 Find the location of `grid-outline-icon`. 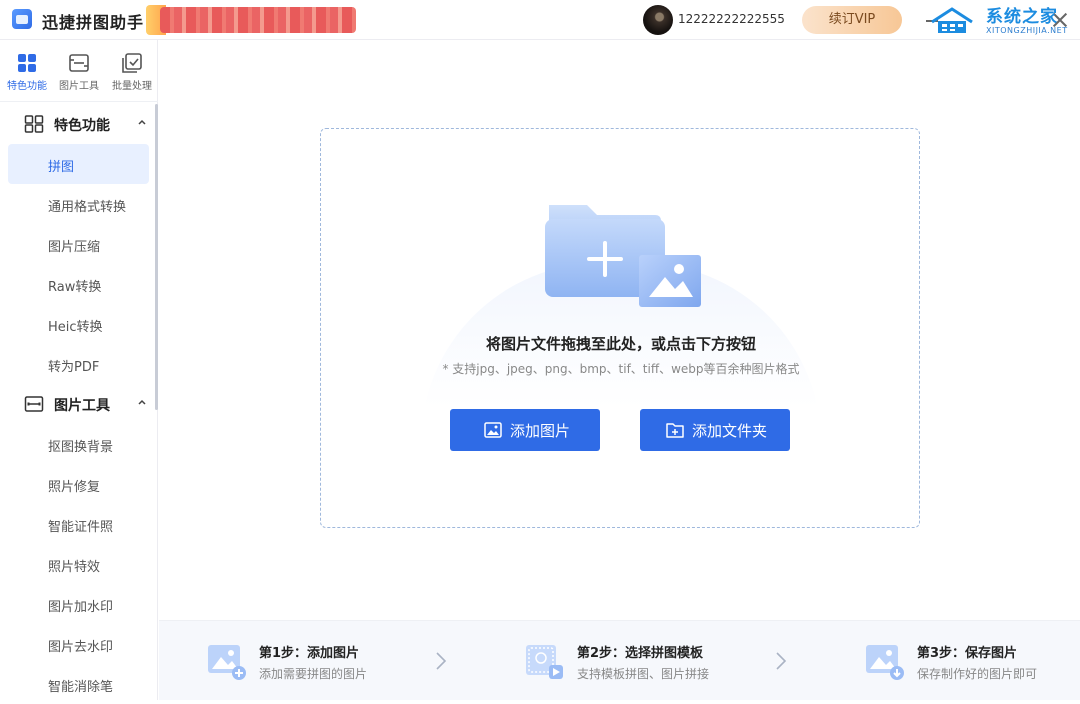

grid-outline-icon is located at coordinates (34, 124).